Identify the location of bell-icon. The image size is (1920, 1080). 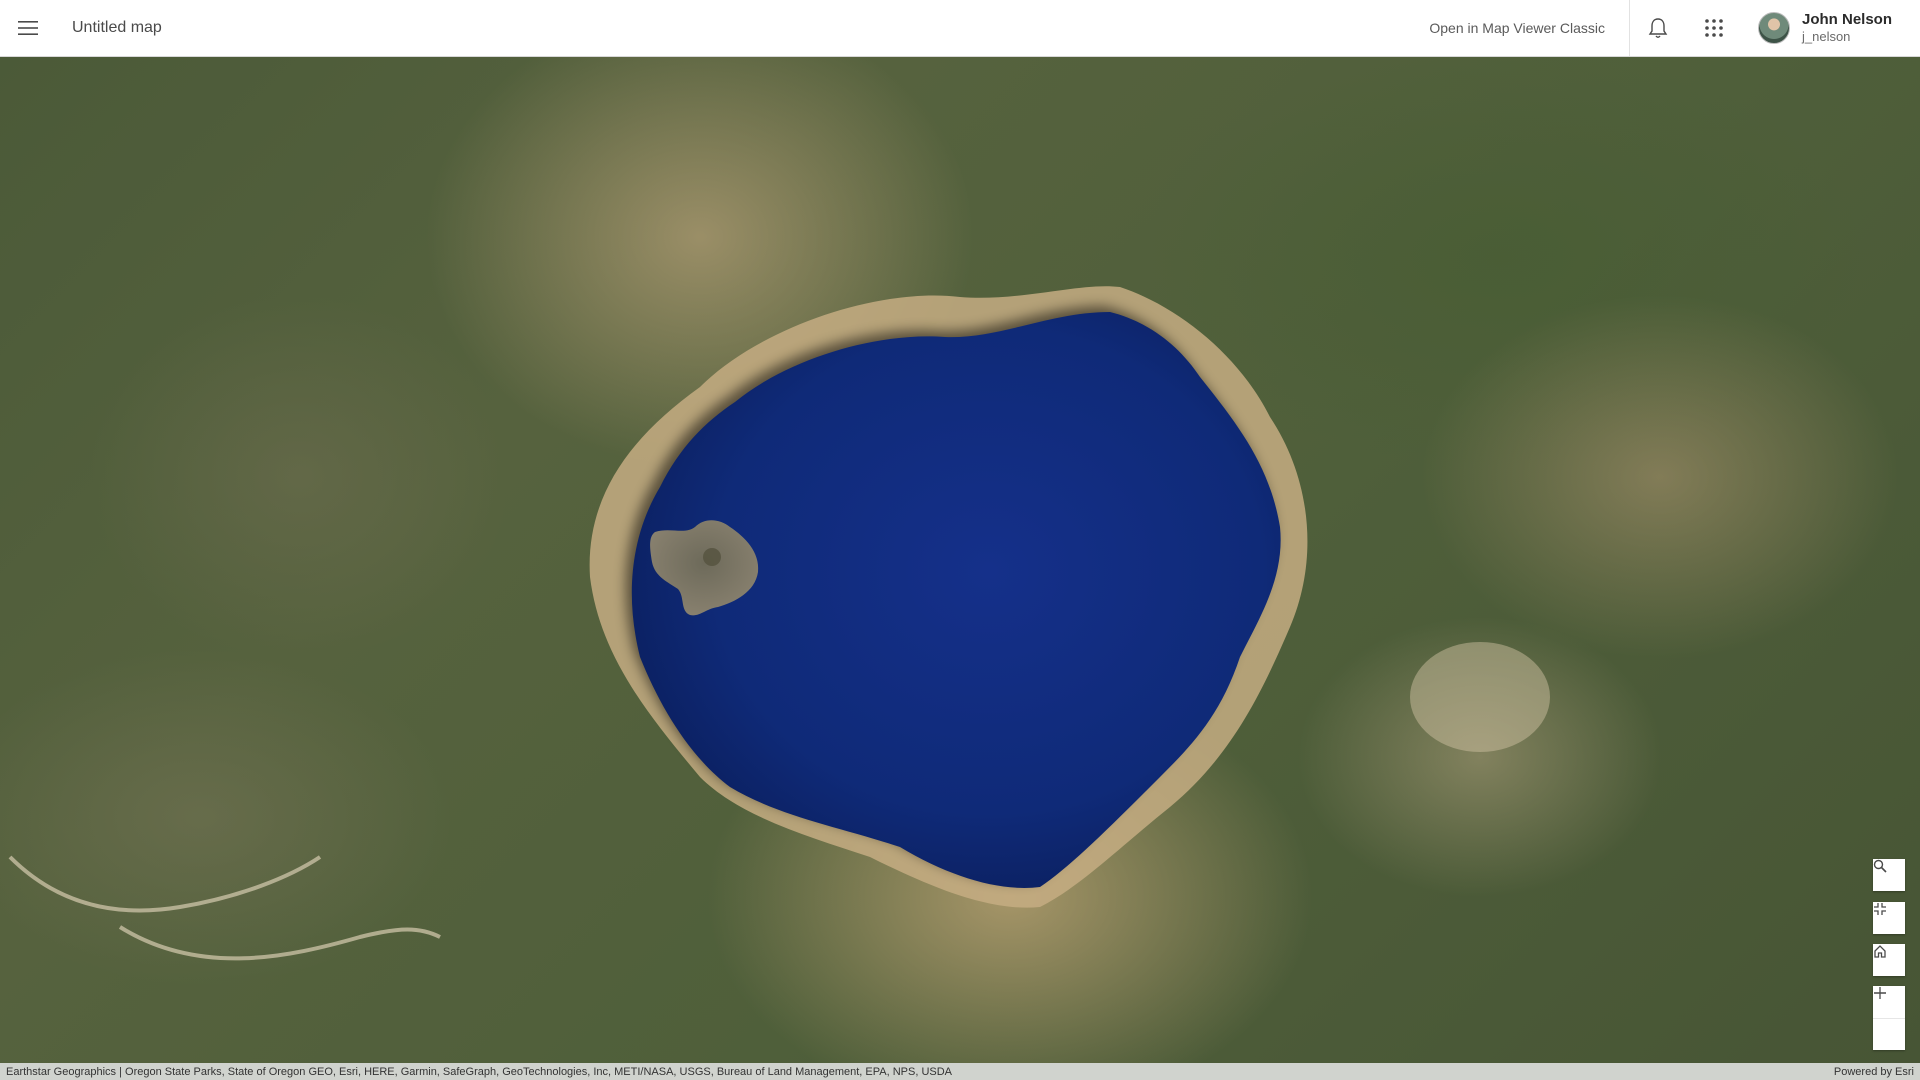
(1658, 28).